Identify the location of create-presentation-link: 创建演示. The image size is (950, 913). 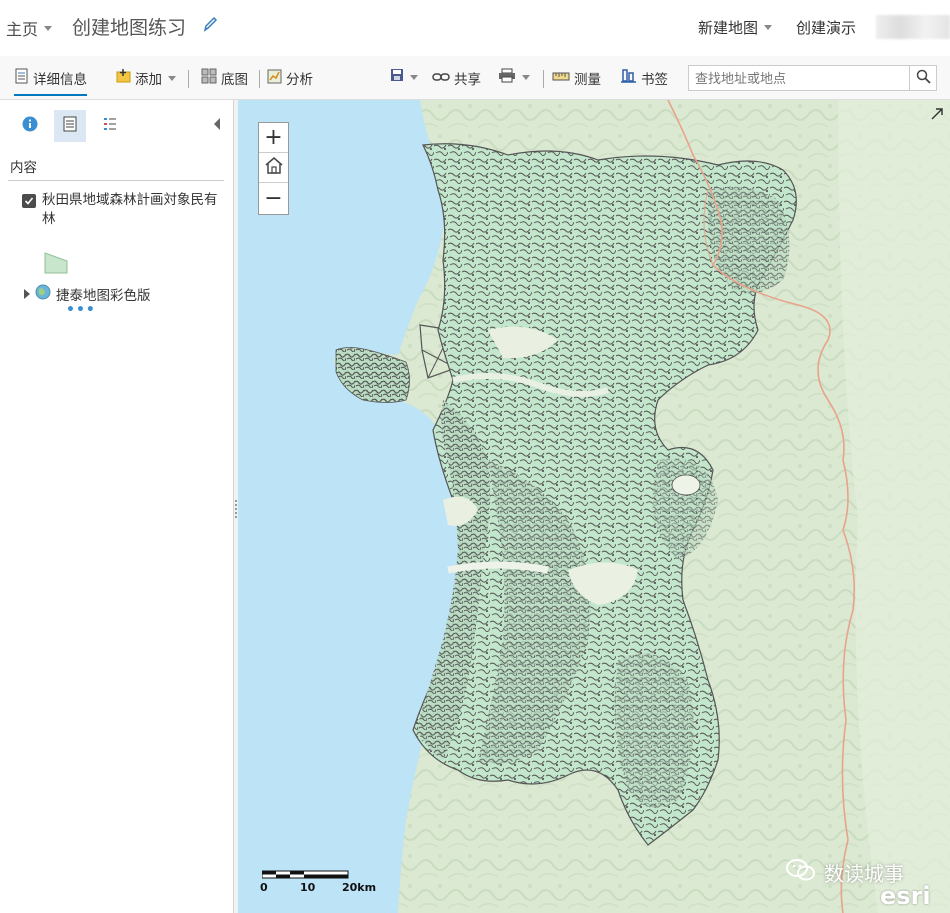
(826, 27).